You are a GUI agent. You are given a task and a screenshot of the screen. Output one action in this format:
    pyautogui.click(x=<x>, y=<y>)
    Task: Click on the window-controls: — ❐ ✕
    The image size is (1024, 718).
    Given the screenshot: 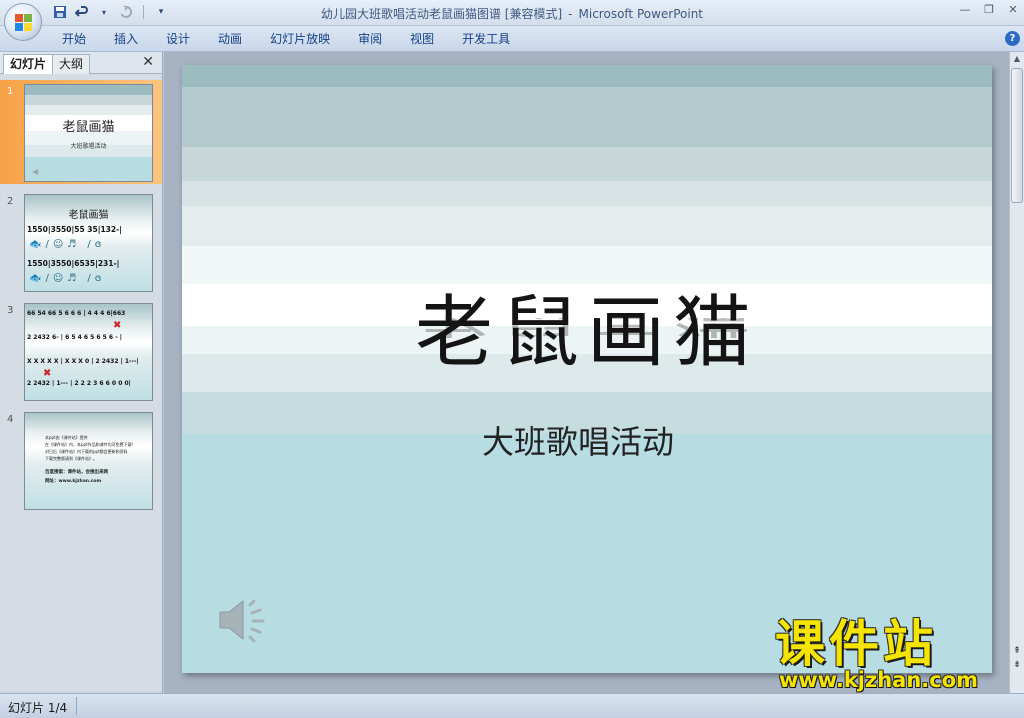 What is the action you would take?
    pyautogui.click(x=989, y=9)
    